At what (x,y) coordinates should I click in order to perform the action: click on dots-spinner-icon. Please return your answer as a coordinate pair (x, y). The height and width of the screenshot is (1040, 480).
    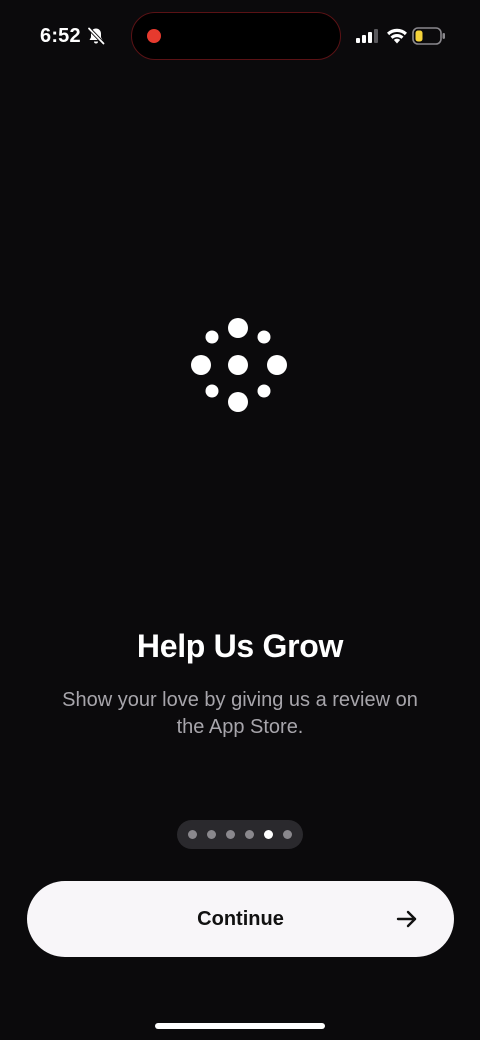
    Looking at the image, I should click on (239, 365).